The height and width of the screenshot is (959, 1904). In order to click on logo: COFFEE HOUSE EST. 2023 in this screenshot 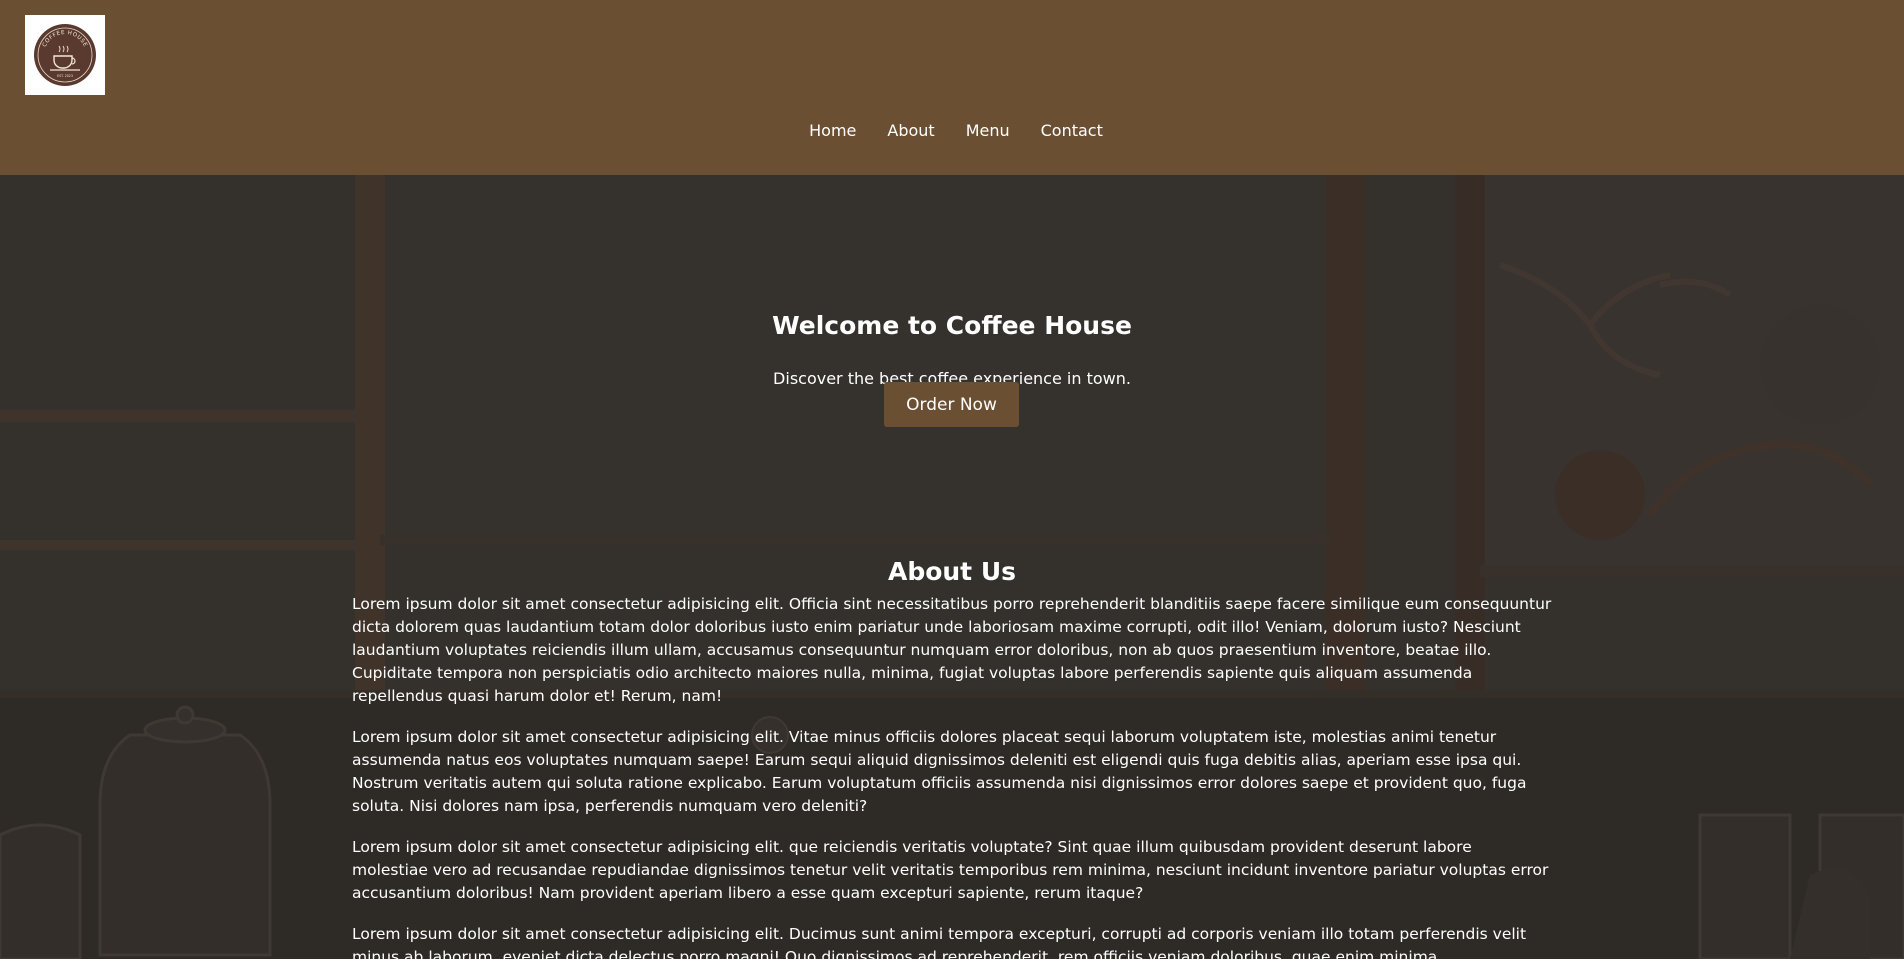, I will do `click(65, 55)`.